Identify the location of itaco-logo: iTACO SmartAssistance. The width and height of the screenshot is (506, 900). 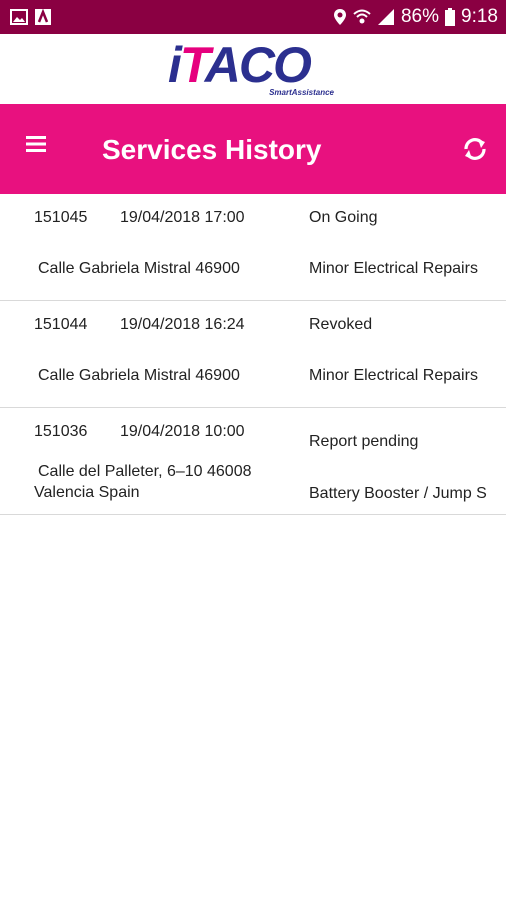
(254, 70).